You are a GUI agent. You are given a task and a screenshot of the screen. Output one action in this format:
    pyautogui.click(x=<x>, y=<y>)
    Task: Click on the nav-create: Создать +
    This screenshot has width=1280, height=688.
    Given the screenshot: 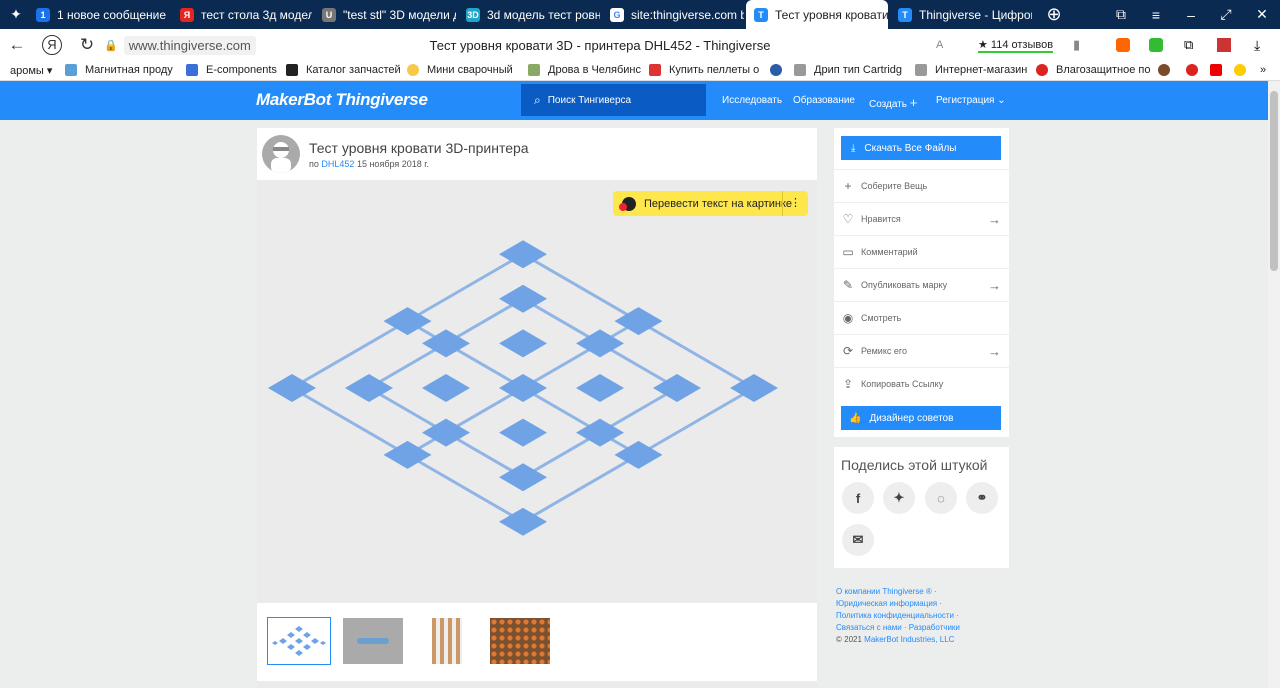 What is the action you would take?
    pyautogui.click(x=893, y=102)
    